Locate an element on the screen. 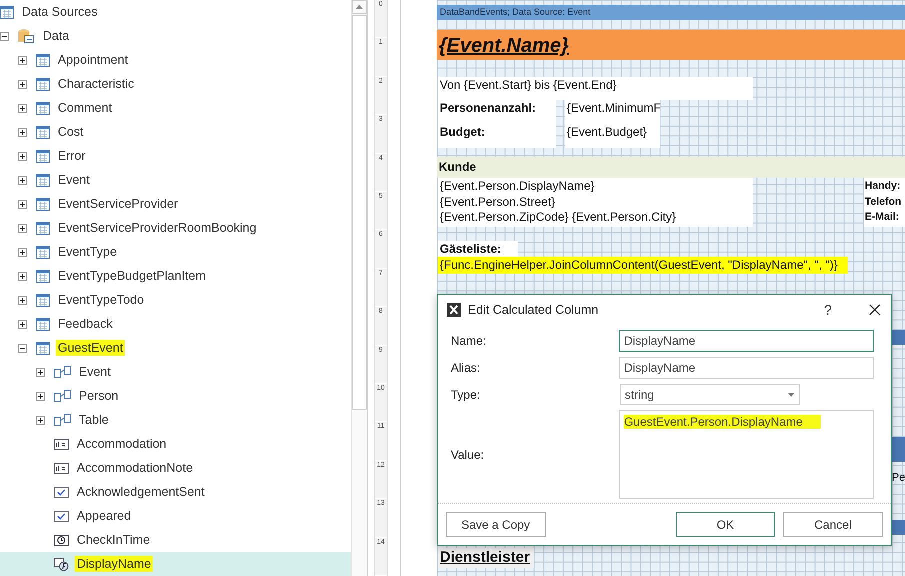  label-field: Budget: is located at coordinates (497, 136).